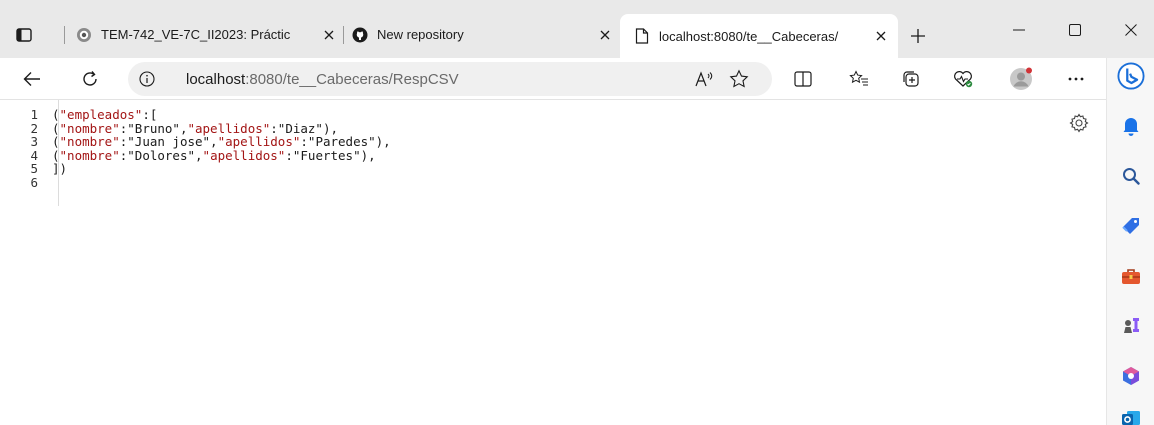  I want to click on split-screen-button, so click(803, 79).